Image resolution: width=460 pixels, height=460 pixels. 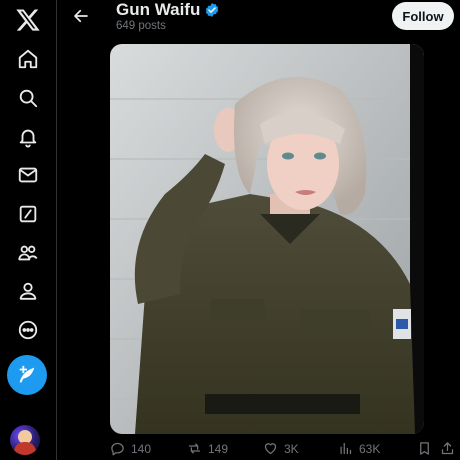 I want to click on reply-action: 140, so click(x=130, y=448).